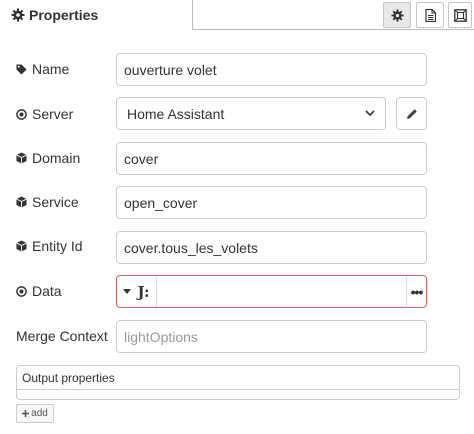 The height and width of the screenshot is (434, 474). I want to click on merge-context-label: Merge Context, so click(62, 336).